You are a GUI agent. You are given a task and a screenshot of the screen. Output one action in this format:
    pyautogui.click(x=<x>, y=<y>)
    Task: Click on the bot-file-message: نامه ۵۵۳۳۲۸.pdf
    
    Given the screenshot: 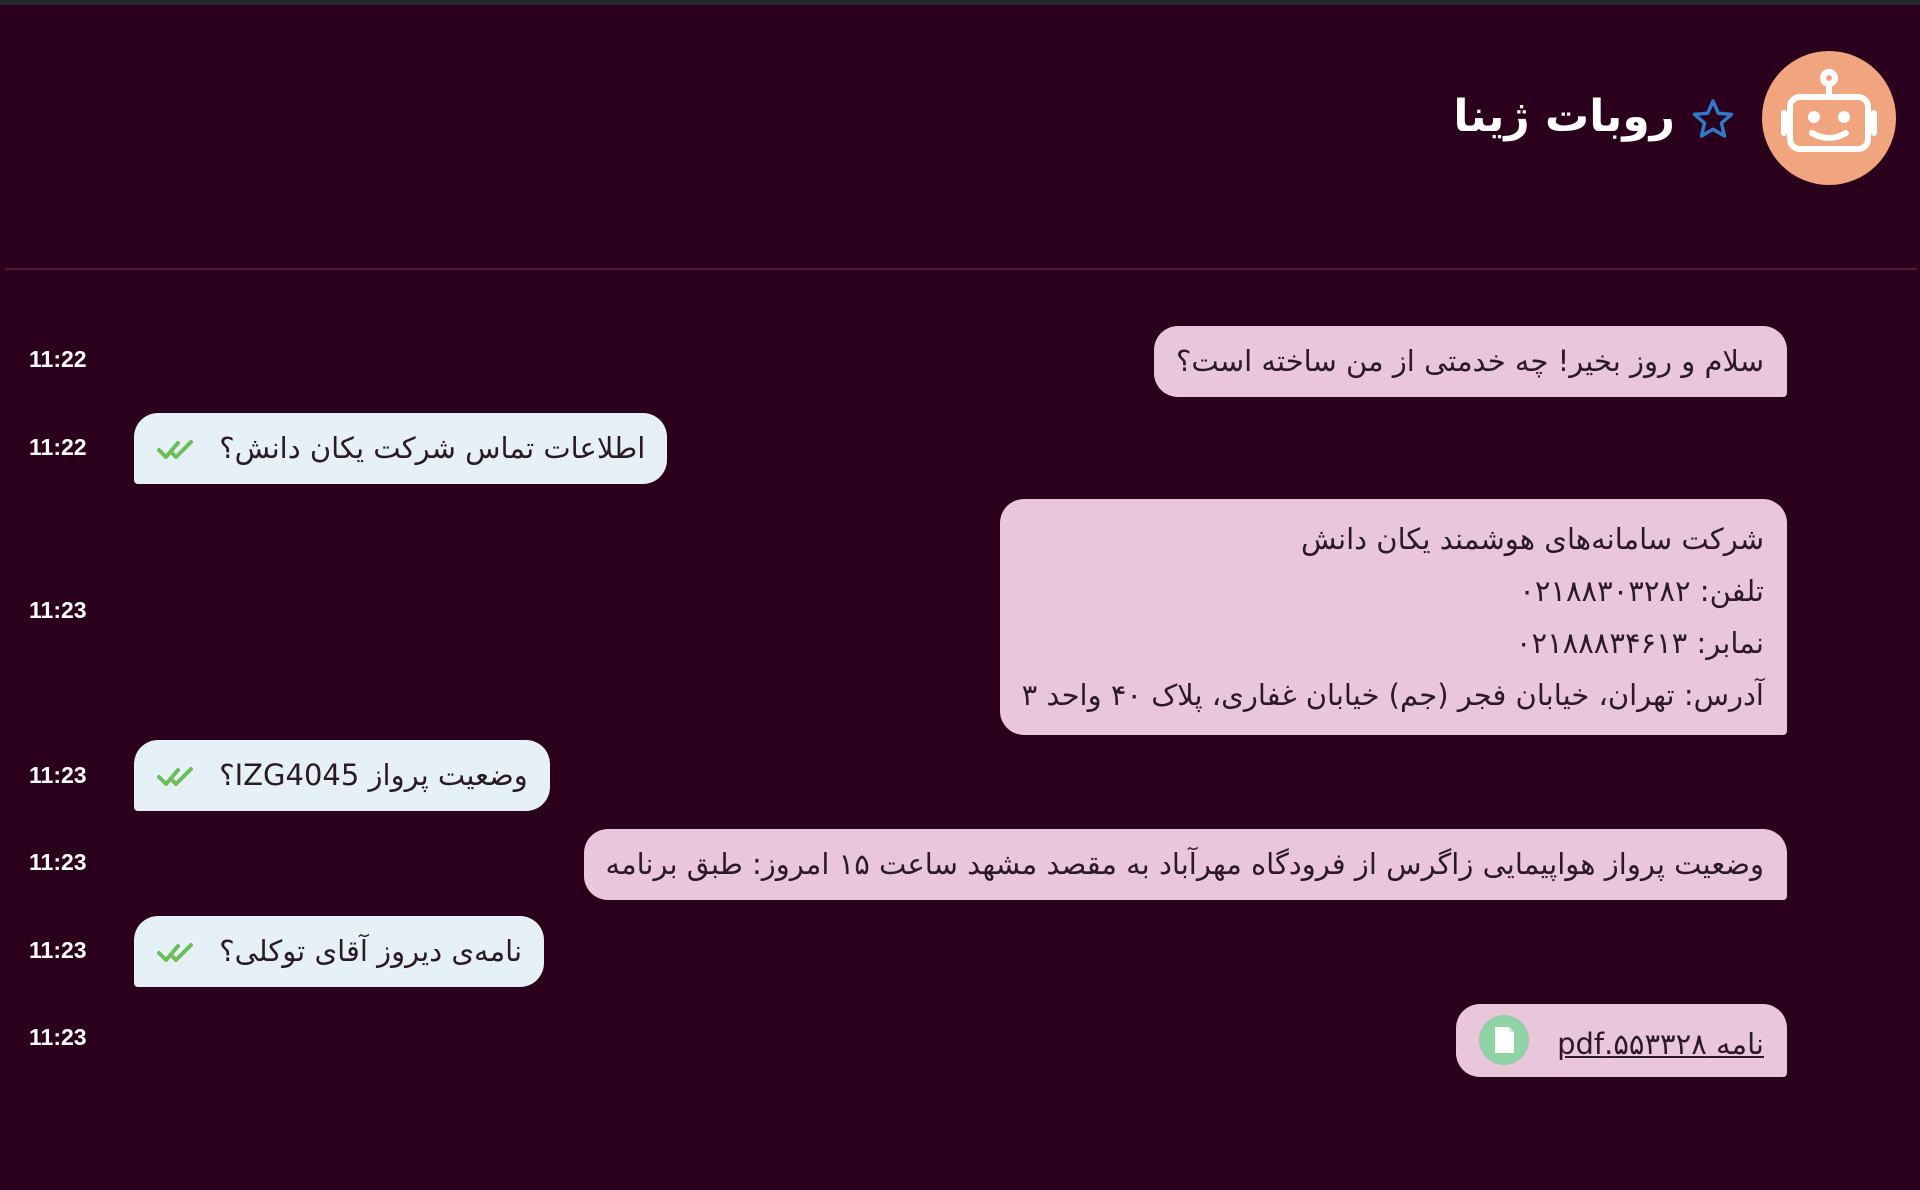 What is the action you would take?
    pyautogui.click(x=1621, y=1040)
    